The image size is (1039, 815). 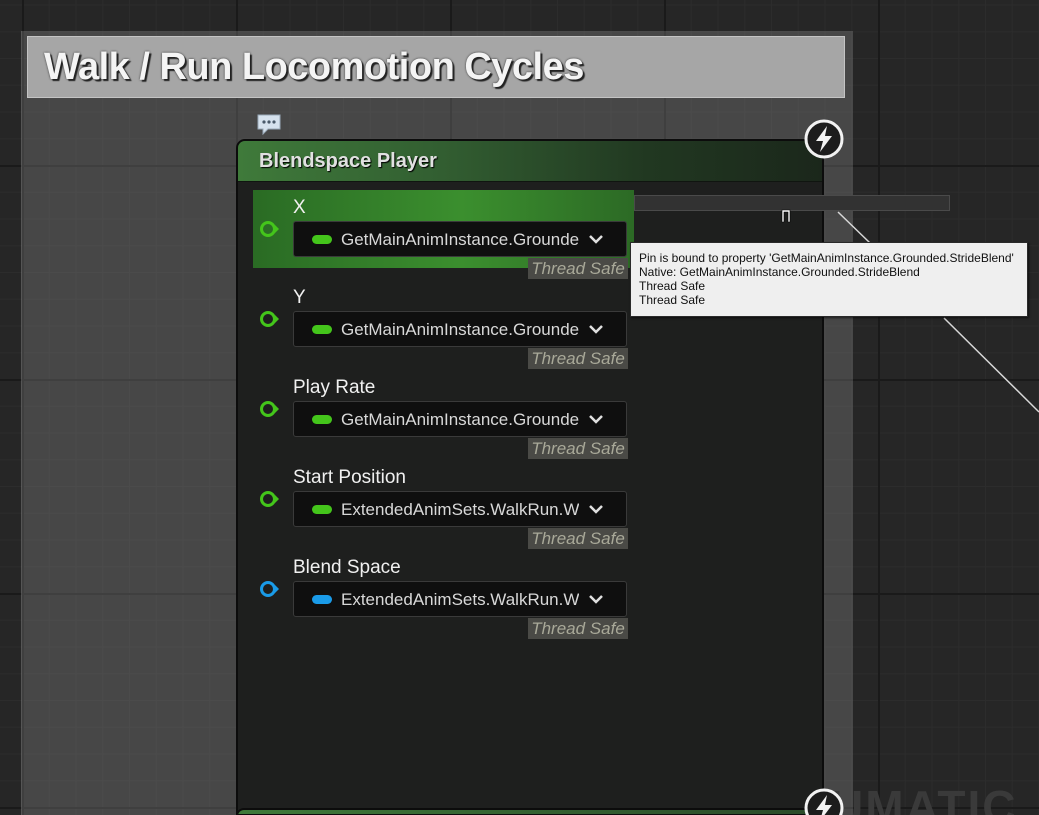 I want to click on binding-value: GetMainAnimInstance.Grounded.StrideBlend, so click(x=460, y=239).